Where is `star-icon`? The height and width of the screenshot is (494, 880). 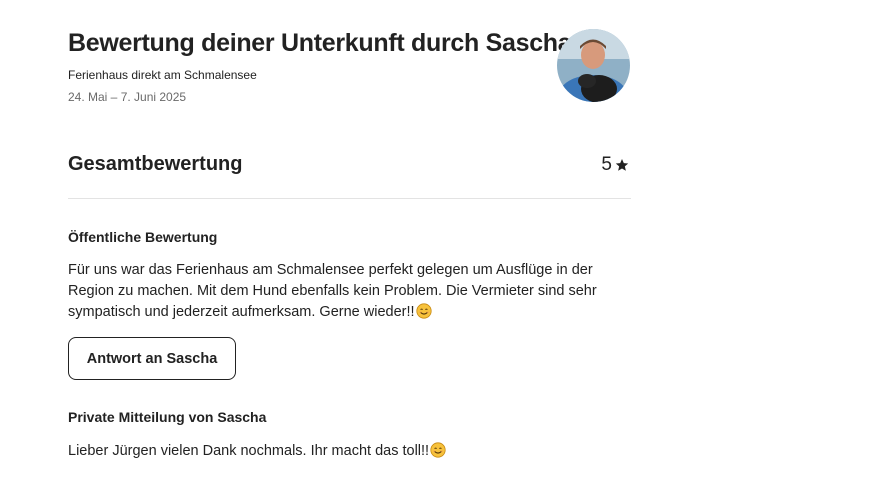
star-icon is located at coordinates (622, 165).